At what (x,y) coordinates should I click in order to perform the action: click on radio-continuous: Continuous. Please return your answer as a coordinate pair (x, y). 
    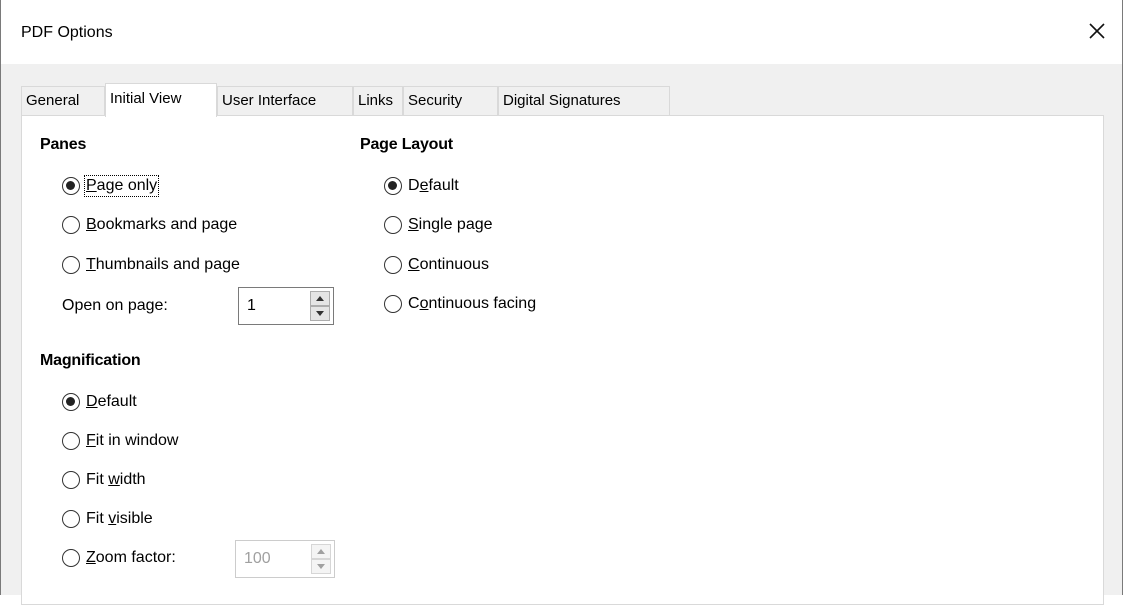
    Looking at the image, I should click on (436, 265).